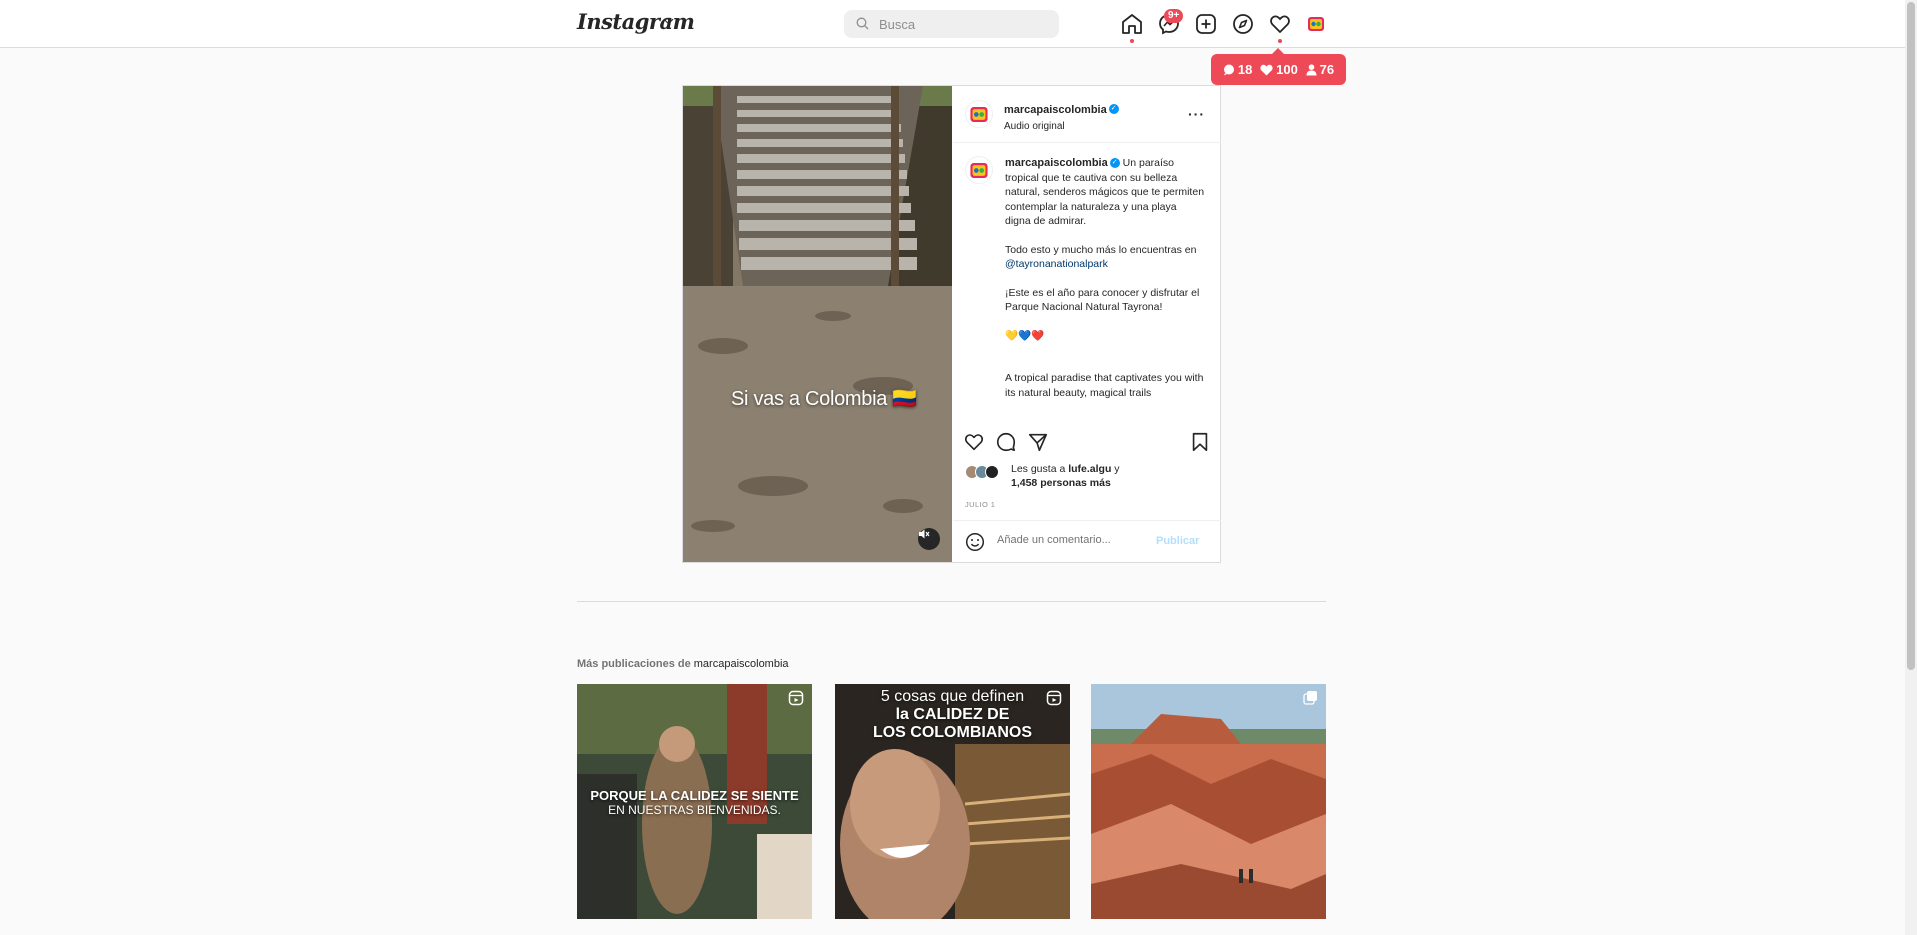  I want to click on more-options-icon: ···, so click(1196, 114).